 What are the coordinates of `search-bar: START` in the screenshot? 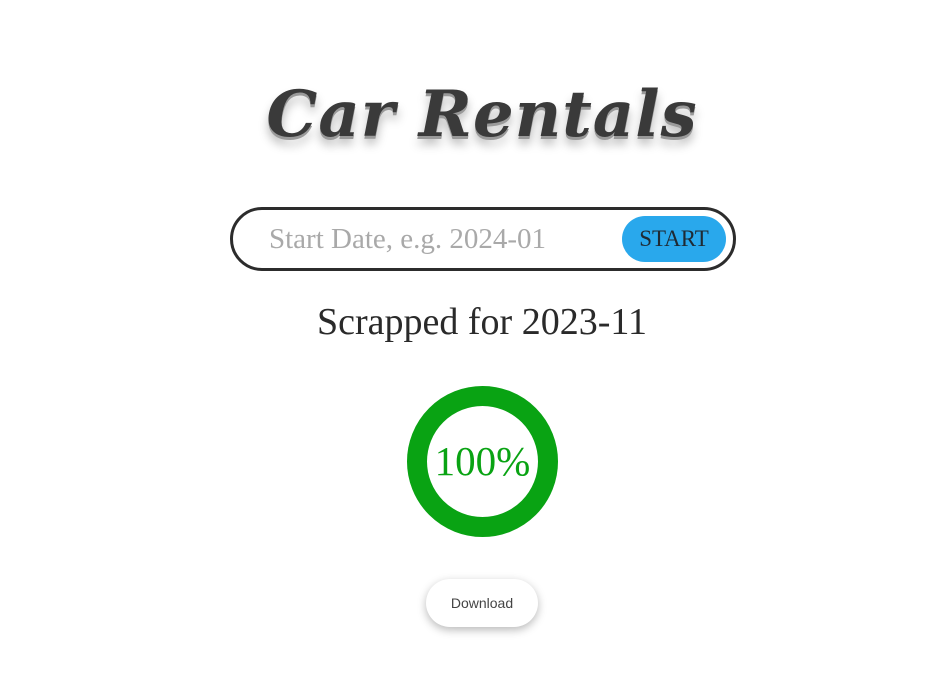 It's located at (483, 239).